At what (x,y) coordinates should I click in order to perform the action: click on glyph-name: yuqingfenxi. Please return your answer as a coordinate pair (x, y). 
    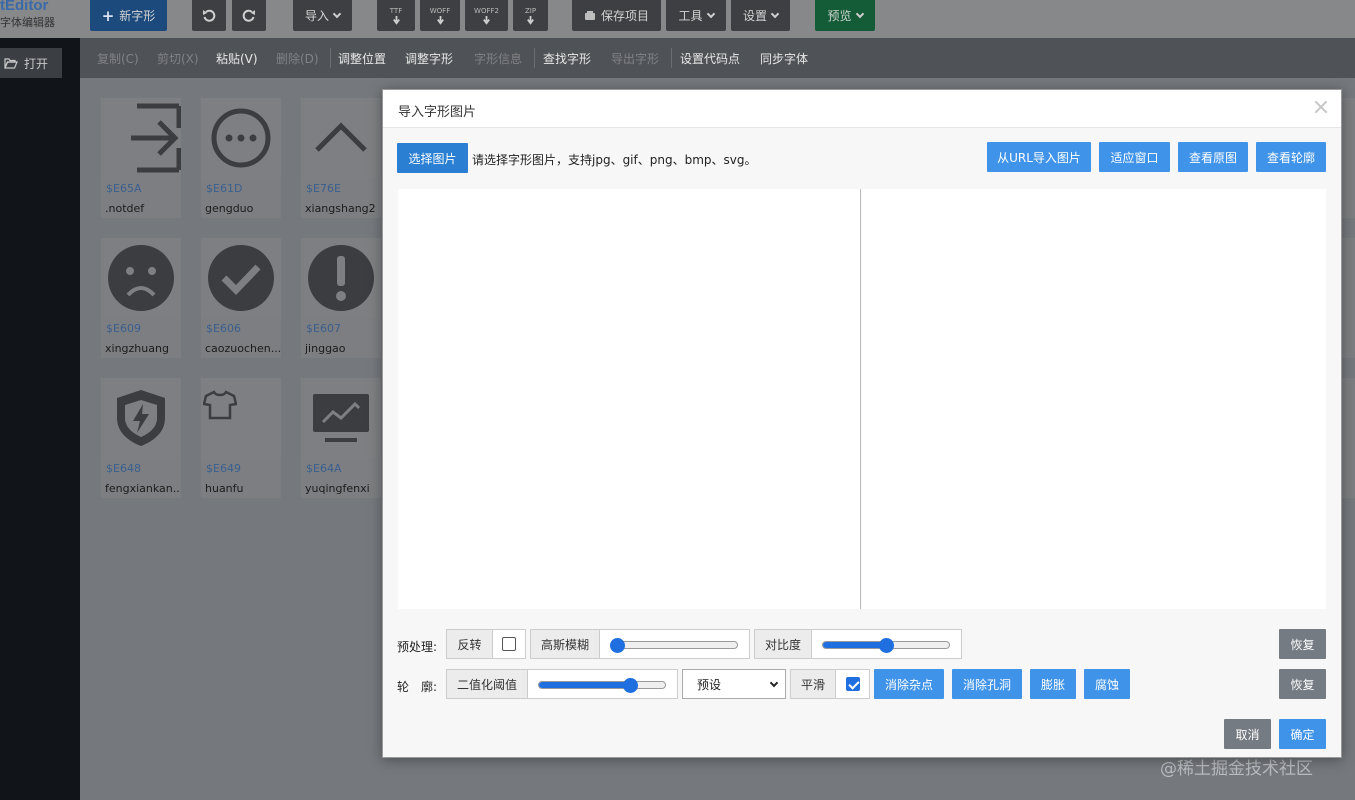
    Looking at the image, I should click on (337, 488).